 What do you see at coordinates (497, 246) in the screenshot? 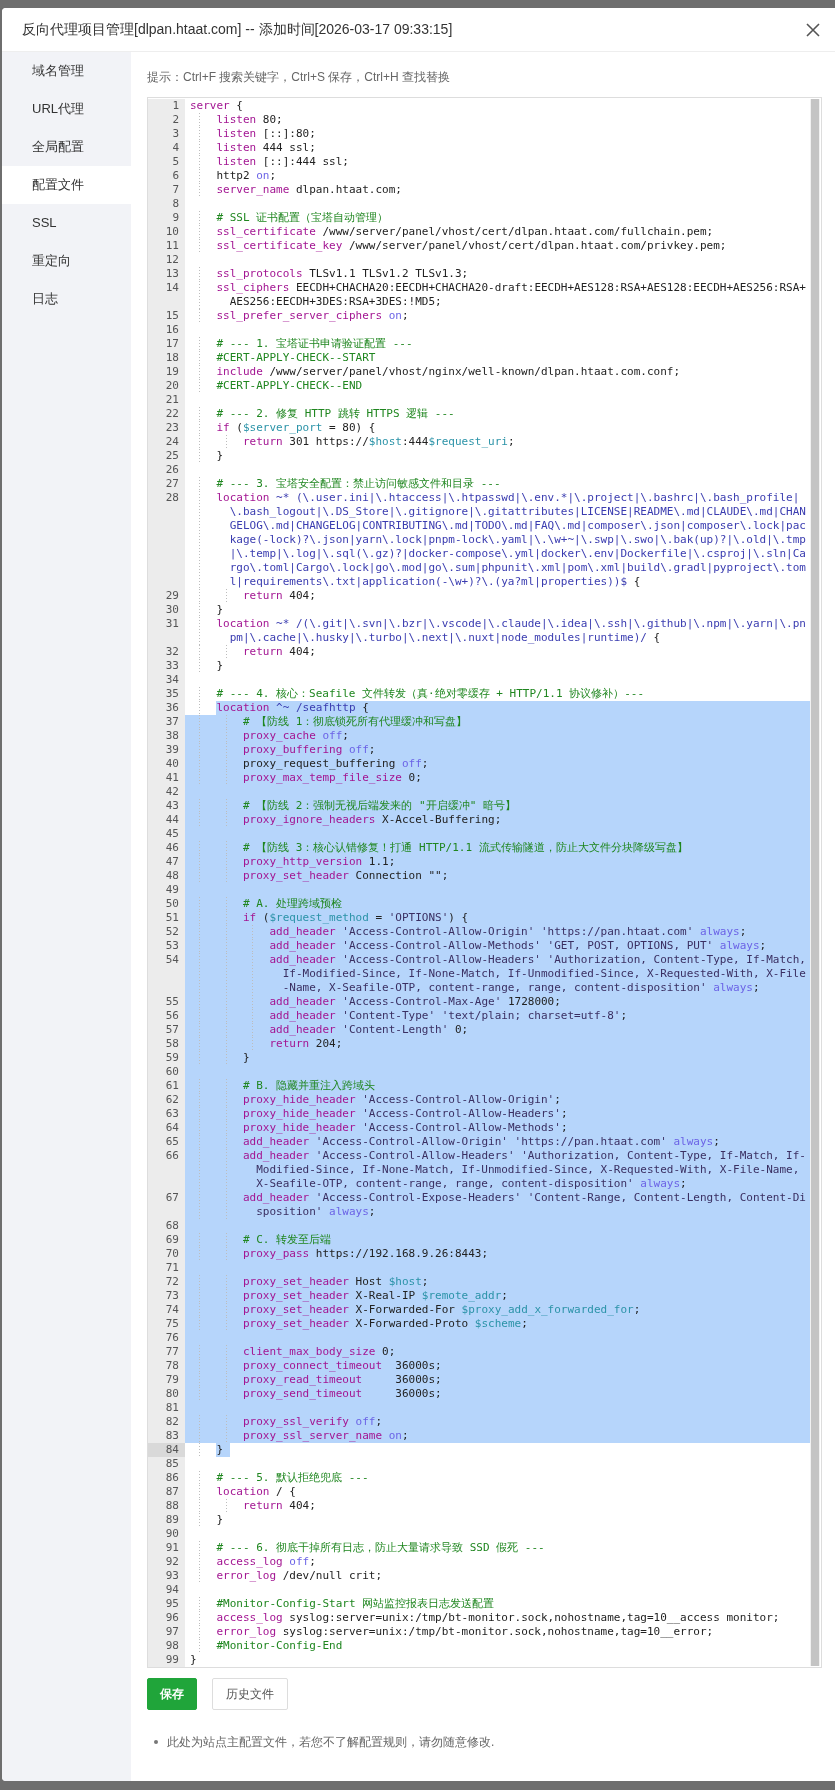
I see `code-line: ssl_certificate_key /www/server/panel/vhost/cert/dlpan.htaat.com/privkey.pem;` at bounding box center [497, 246].